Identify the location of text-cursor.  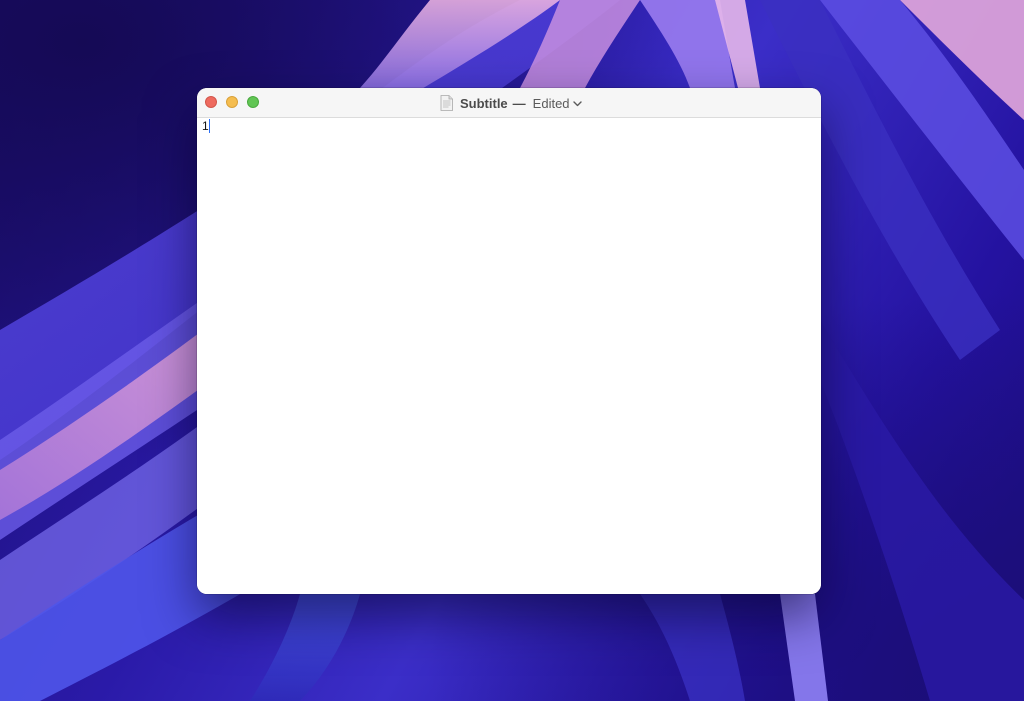
(209, 126).